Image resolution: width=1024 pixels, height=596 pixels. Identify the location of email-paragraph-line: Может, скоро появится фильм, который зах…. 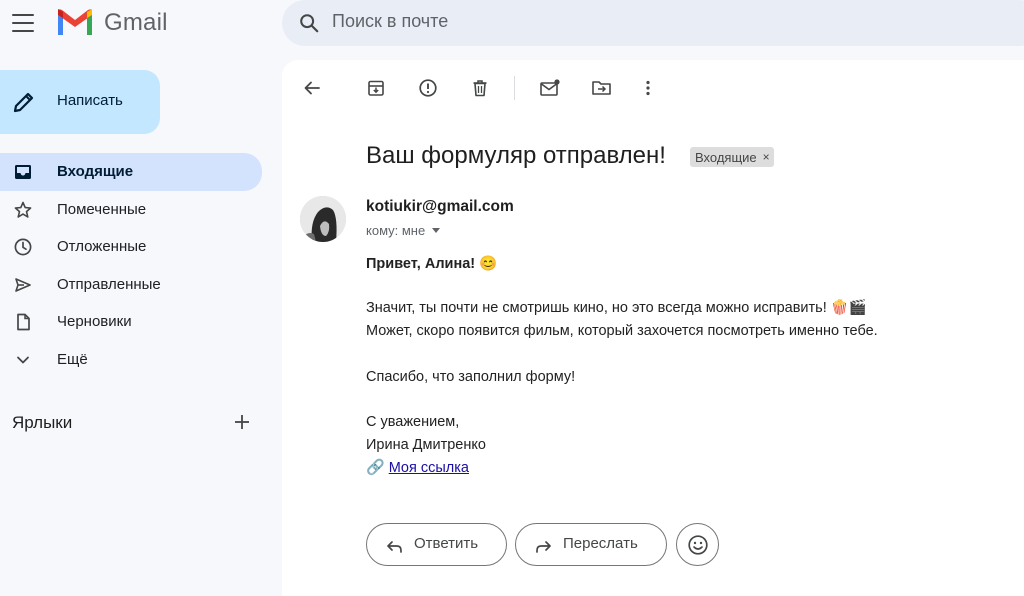
(622, 331).